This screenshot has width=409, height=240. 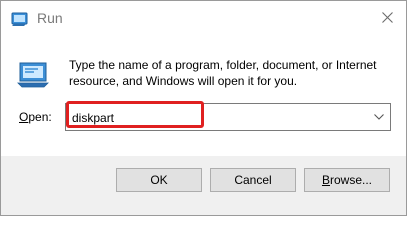 What do you see at coordinates (20, 19) in the screenshot?
I see `run-icon` at bounding box center [20, 19].